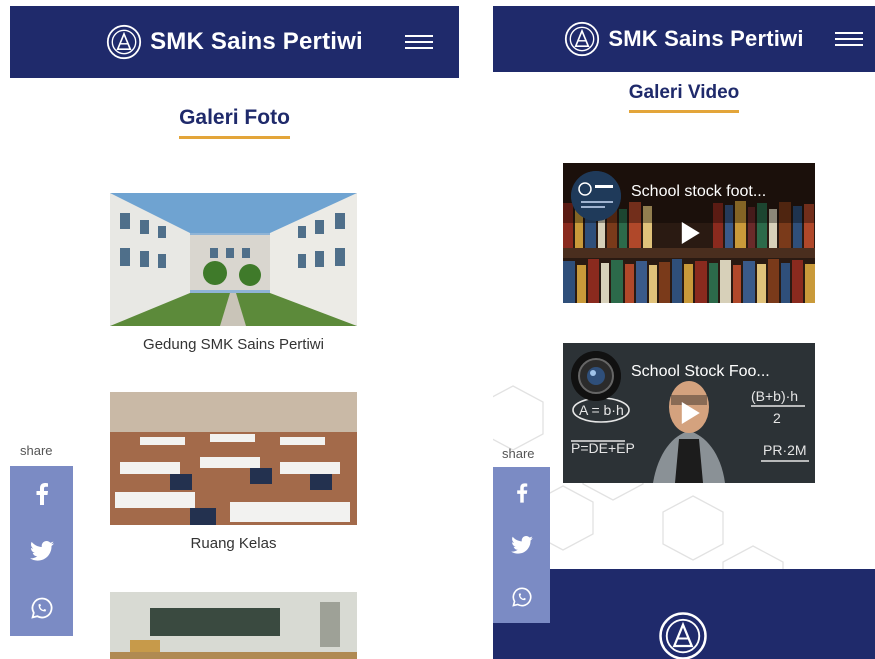  I want to click on svg-text: P=DE+EP, so click(603, 448).